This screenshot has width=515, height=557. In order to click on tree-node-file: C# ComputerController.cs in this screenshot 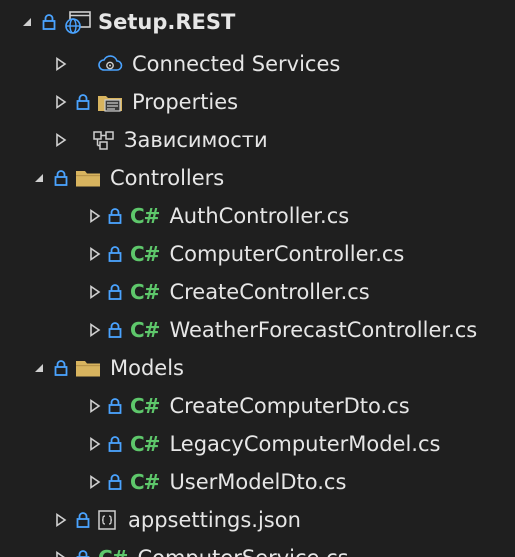, I will do `click(257, 254)`.